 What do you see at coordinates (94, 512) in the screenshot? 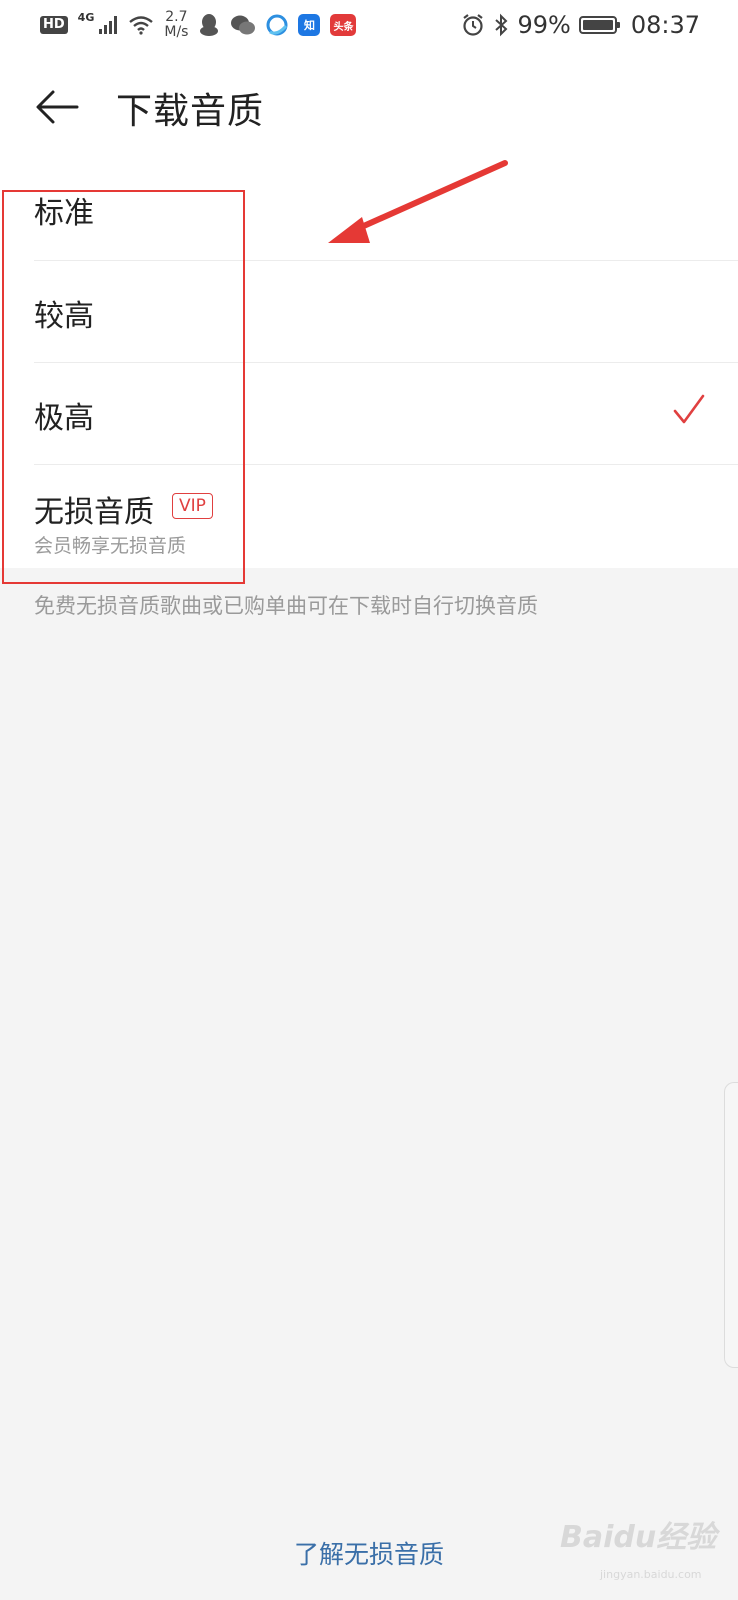
I see `option-label: 无损音质` at bounding box center [94, 512].